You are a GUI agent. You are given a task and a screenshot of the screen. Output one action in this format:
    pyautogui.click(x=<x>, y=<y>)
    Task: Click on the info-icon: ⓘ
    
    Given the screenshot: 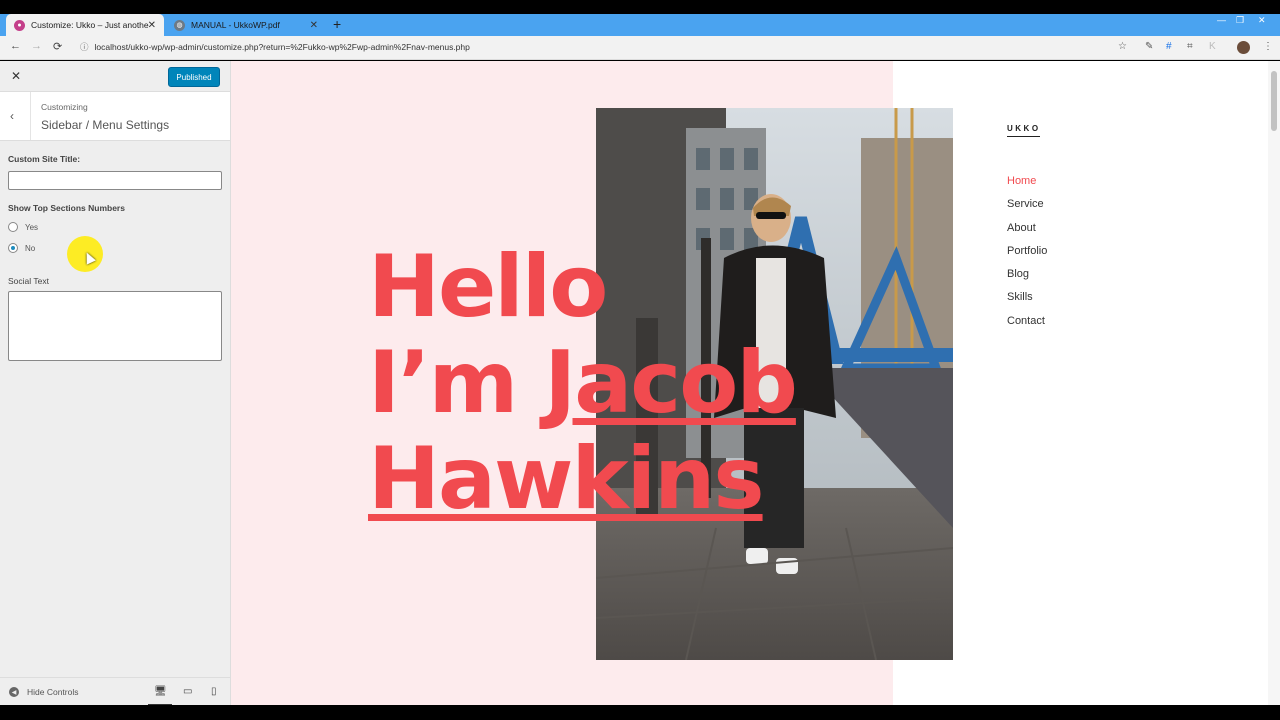 What is the action you would take?
    pyautogui.click(x=84, y=47)
    